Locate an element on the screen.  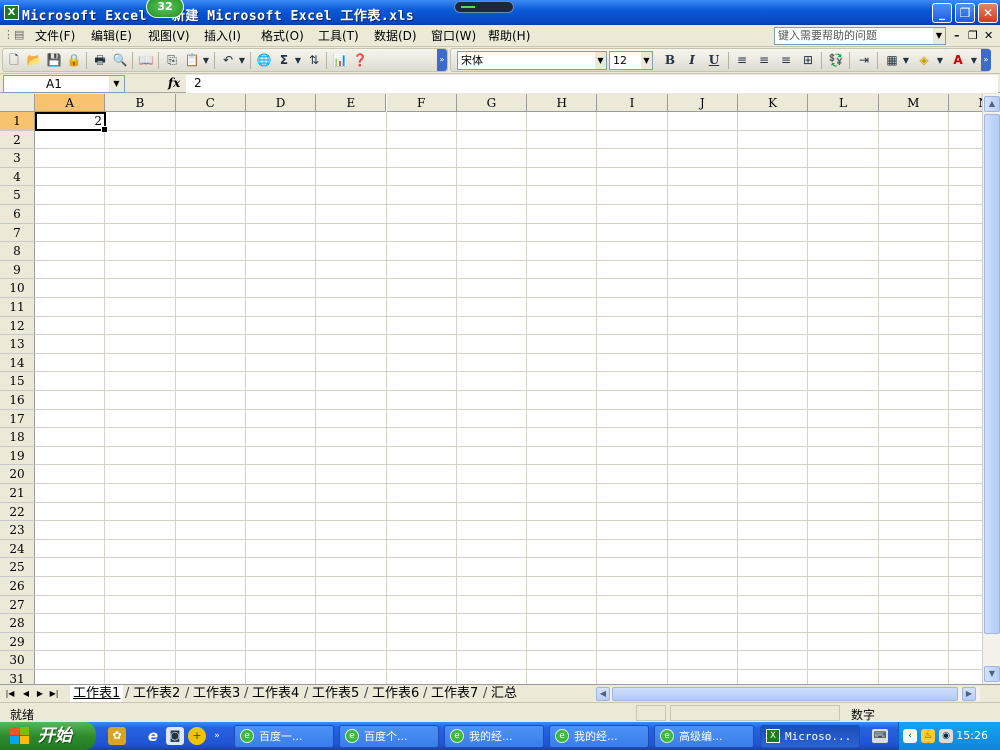
start-button: 开始 is located at coordinates (48, 736).